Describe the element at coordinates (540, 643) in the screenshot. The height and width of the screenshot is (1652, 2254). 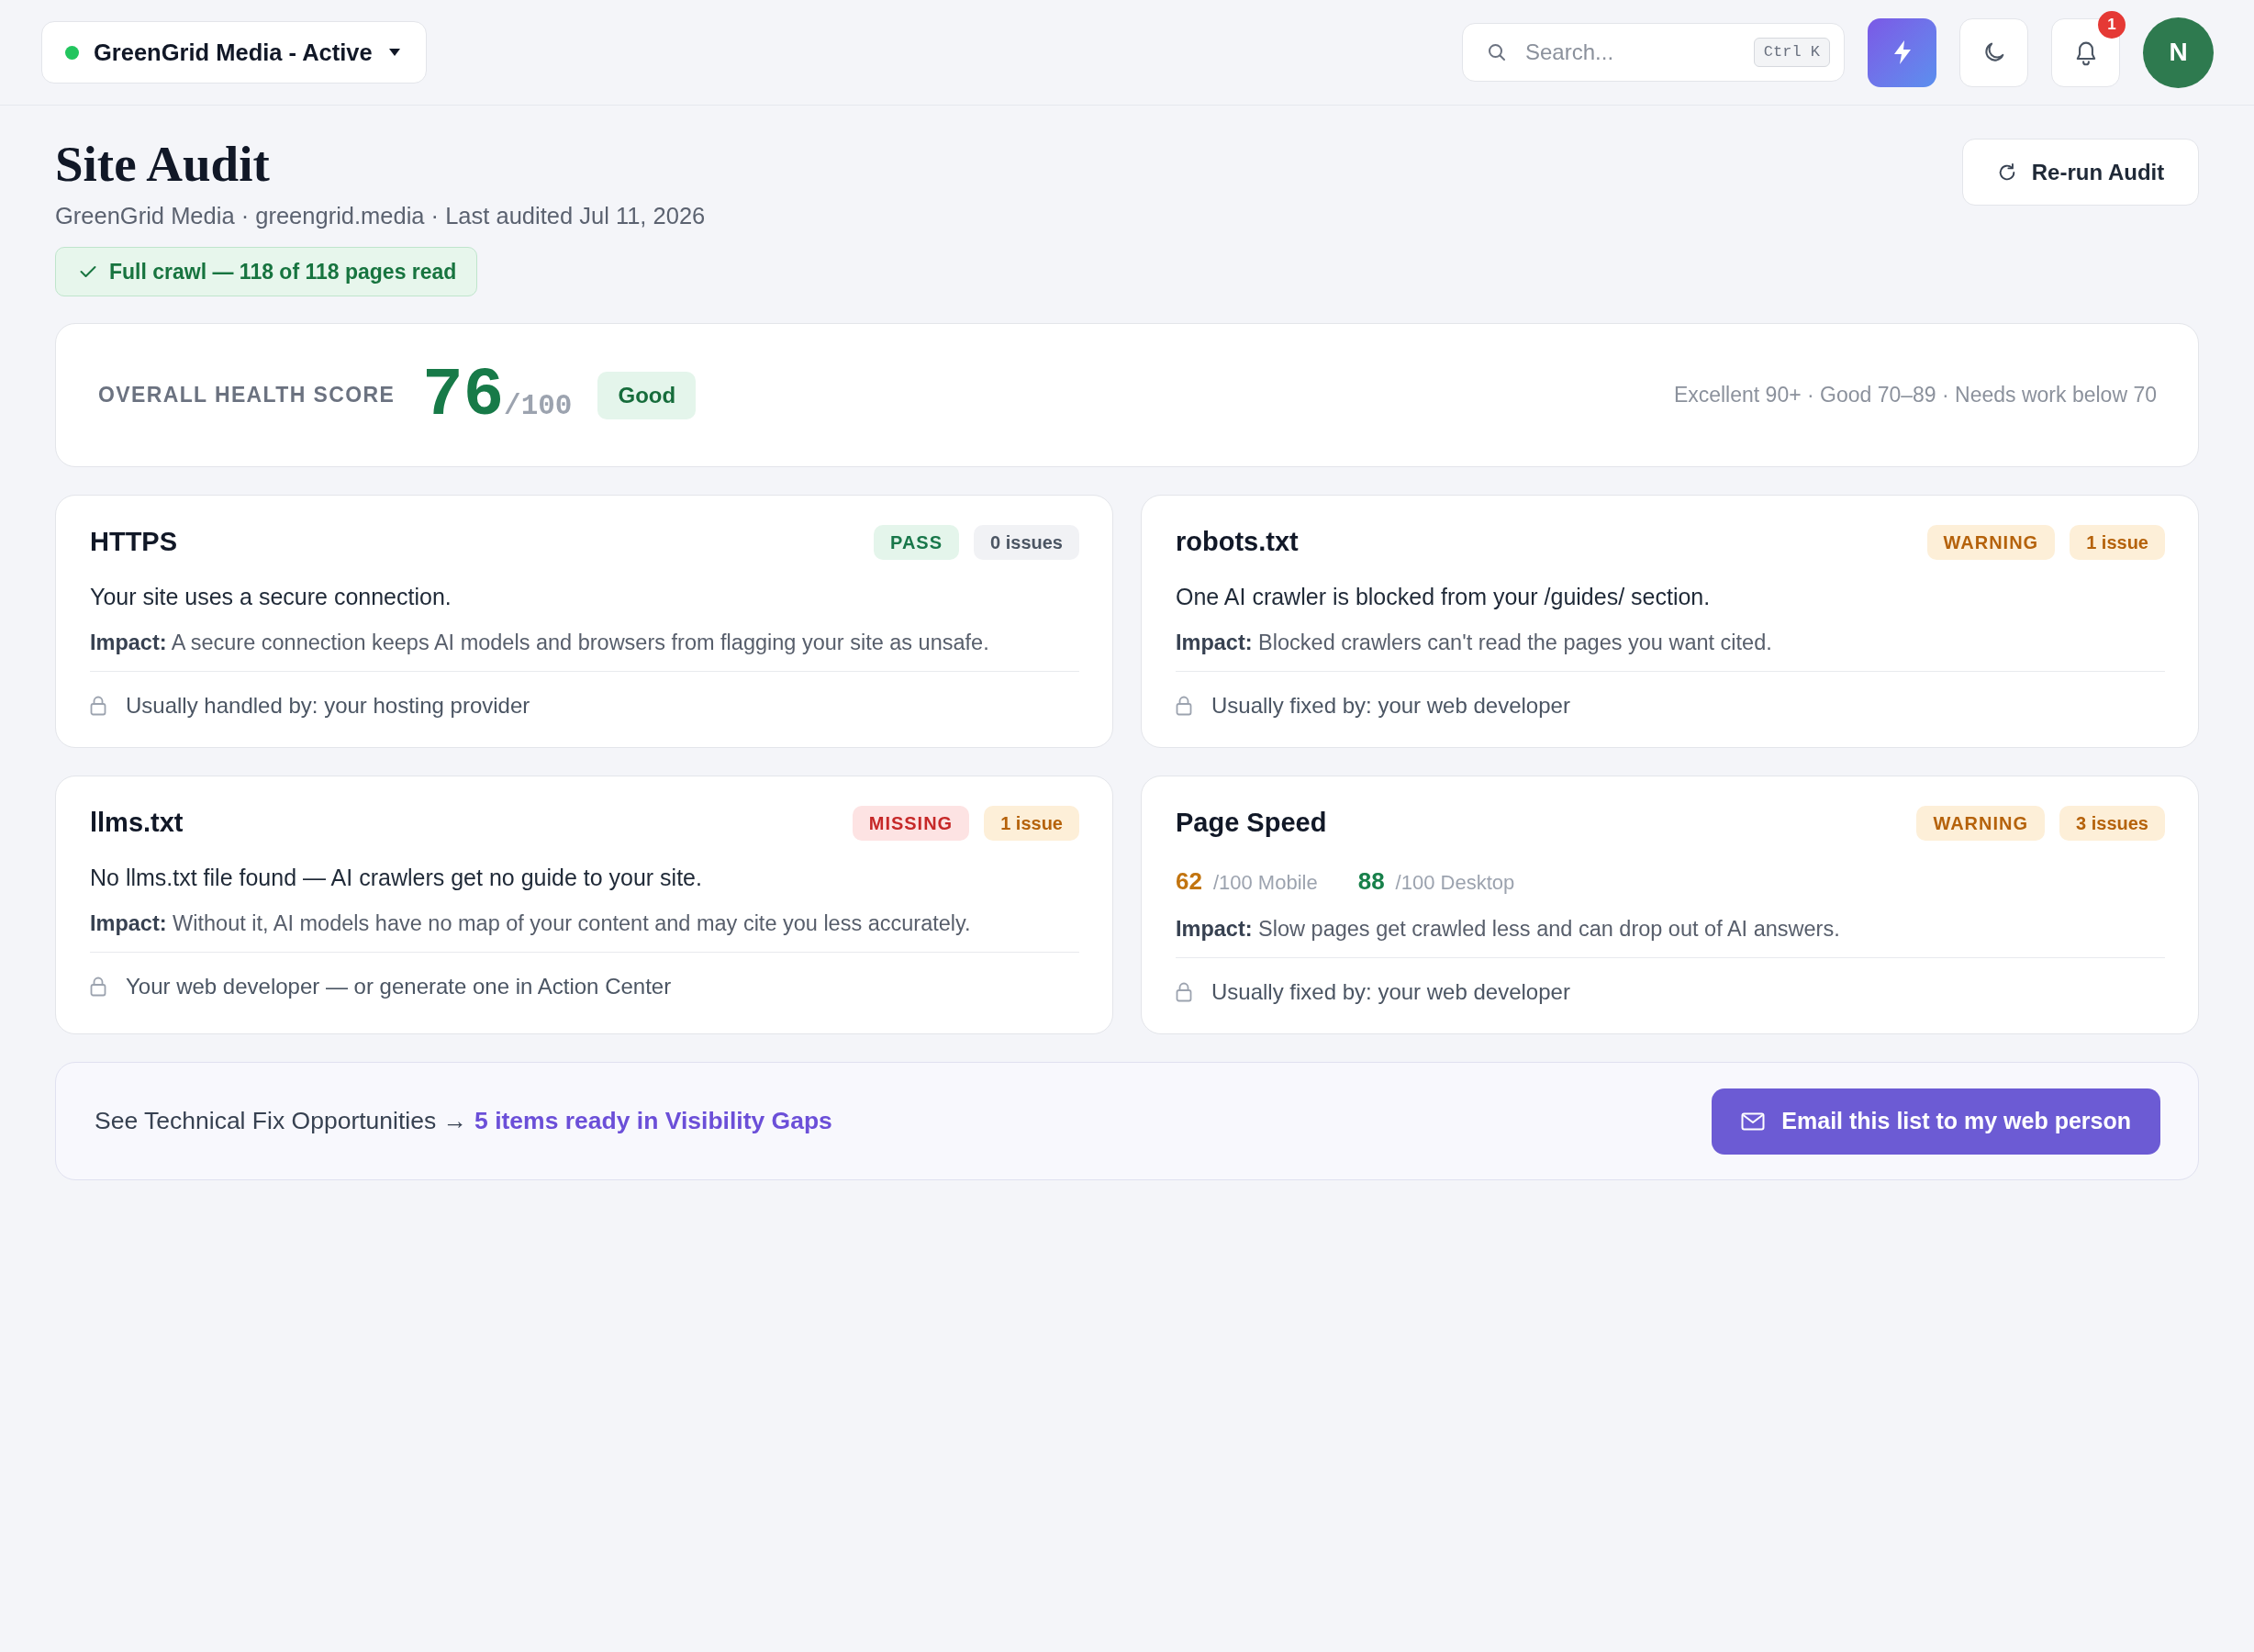
I see `impact-text: Impact: A secure connection keeps AI models and browsers from flagging your site as unsafe.` at that location.